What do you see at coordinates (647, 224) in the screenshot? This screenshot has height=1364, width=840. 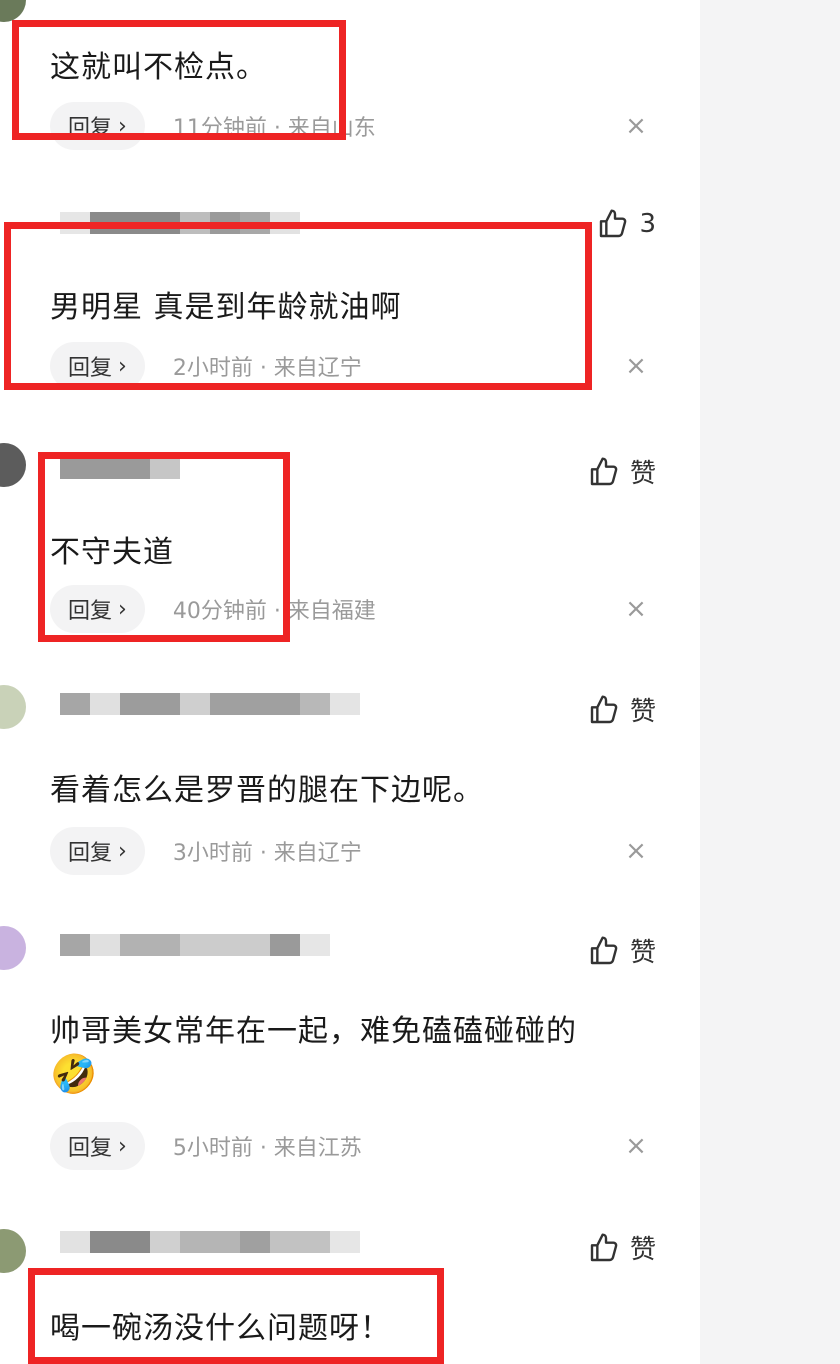 I see `like-count: 3` at bounding box center [647, 224].